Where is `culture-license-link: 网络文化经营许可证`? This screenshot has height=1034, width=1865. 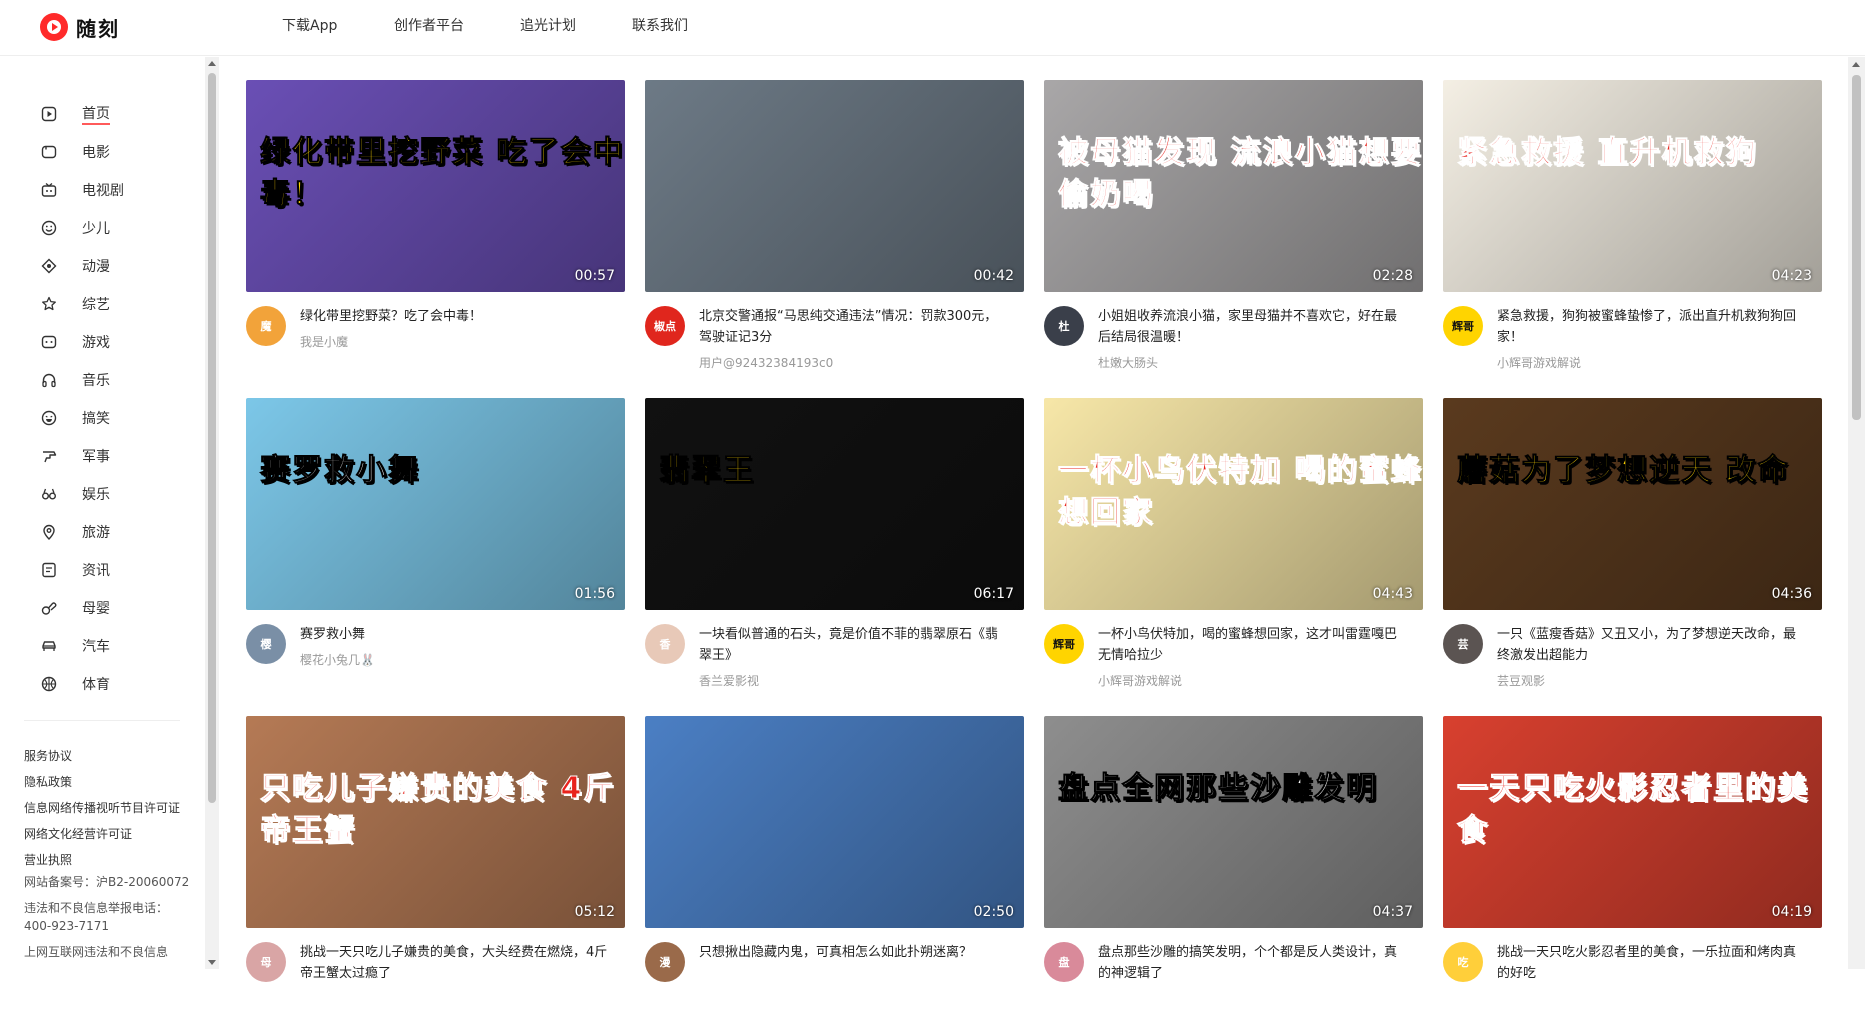
culture-license-link: 网络文化经营许可证 is located at coordinates (109, 834).